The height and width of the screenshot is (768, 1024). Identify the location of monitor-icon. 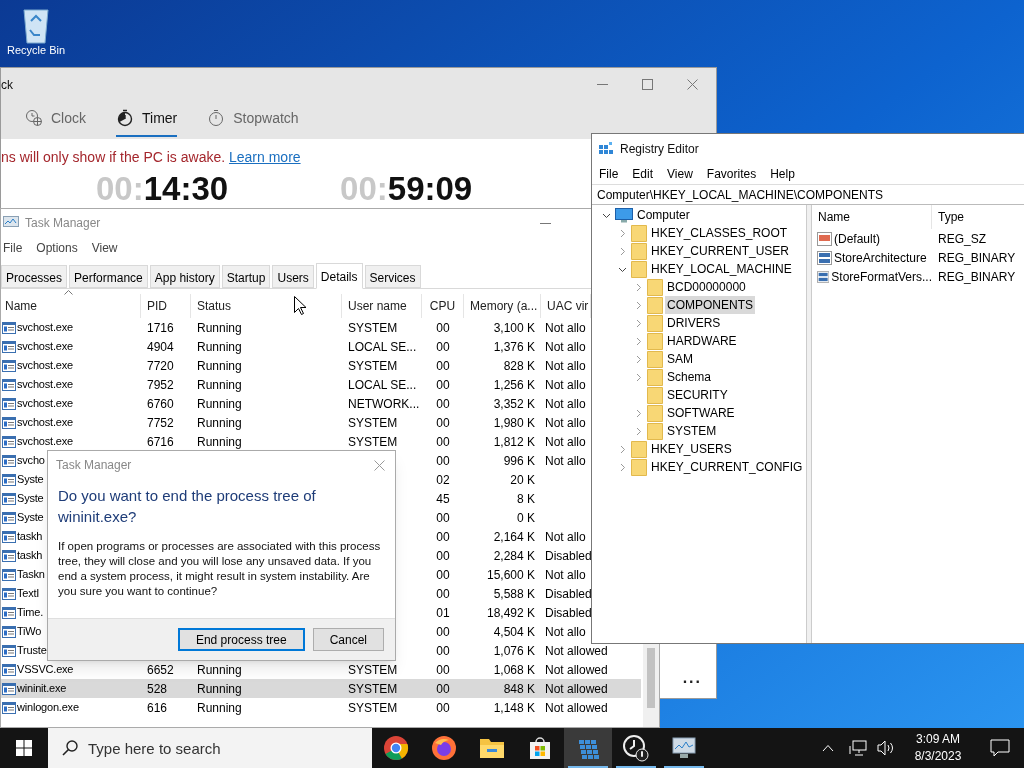
(11, 223).